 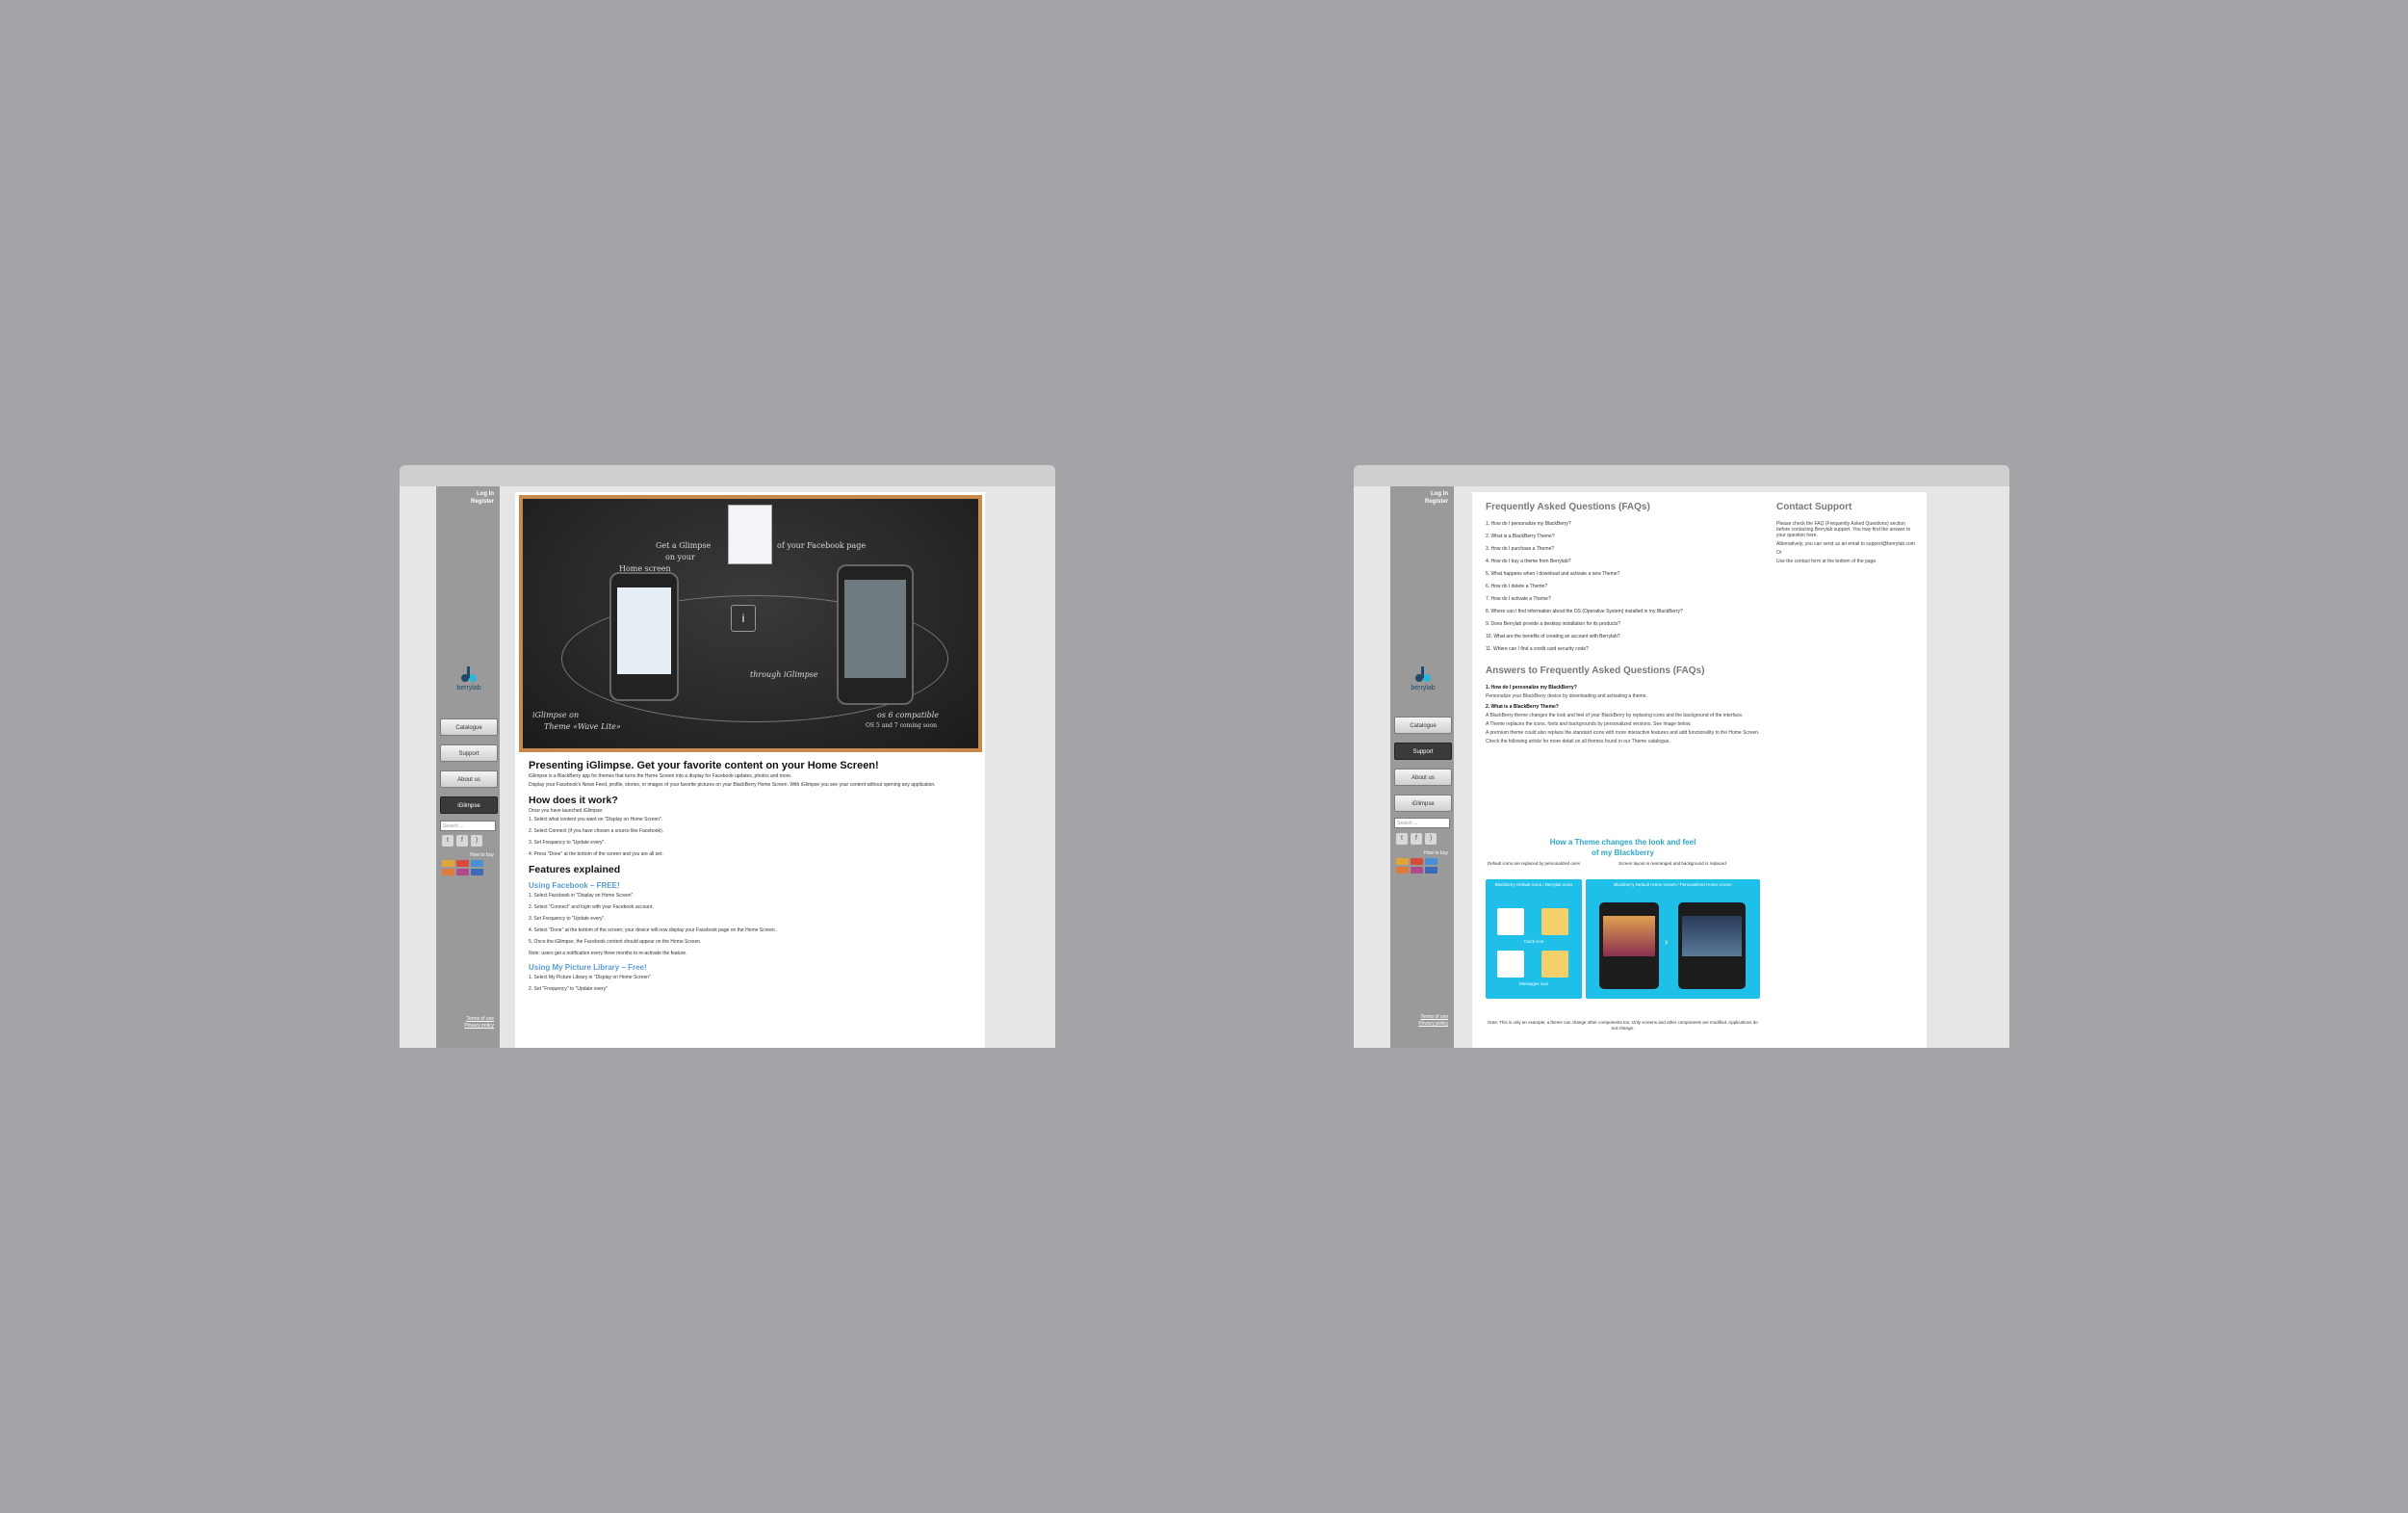 I want to click on themed-home-screen-phone, so click(x=1712, y=945).